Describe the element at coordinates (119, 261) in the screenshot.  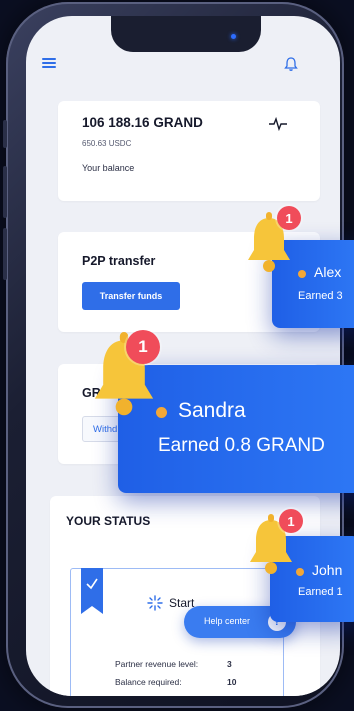
I see `p2p-title: P2P transfer` at that location.